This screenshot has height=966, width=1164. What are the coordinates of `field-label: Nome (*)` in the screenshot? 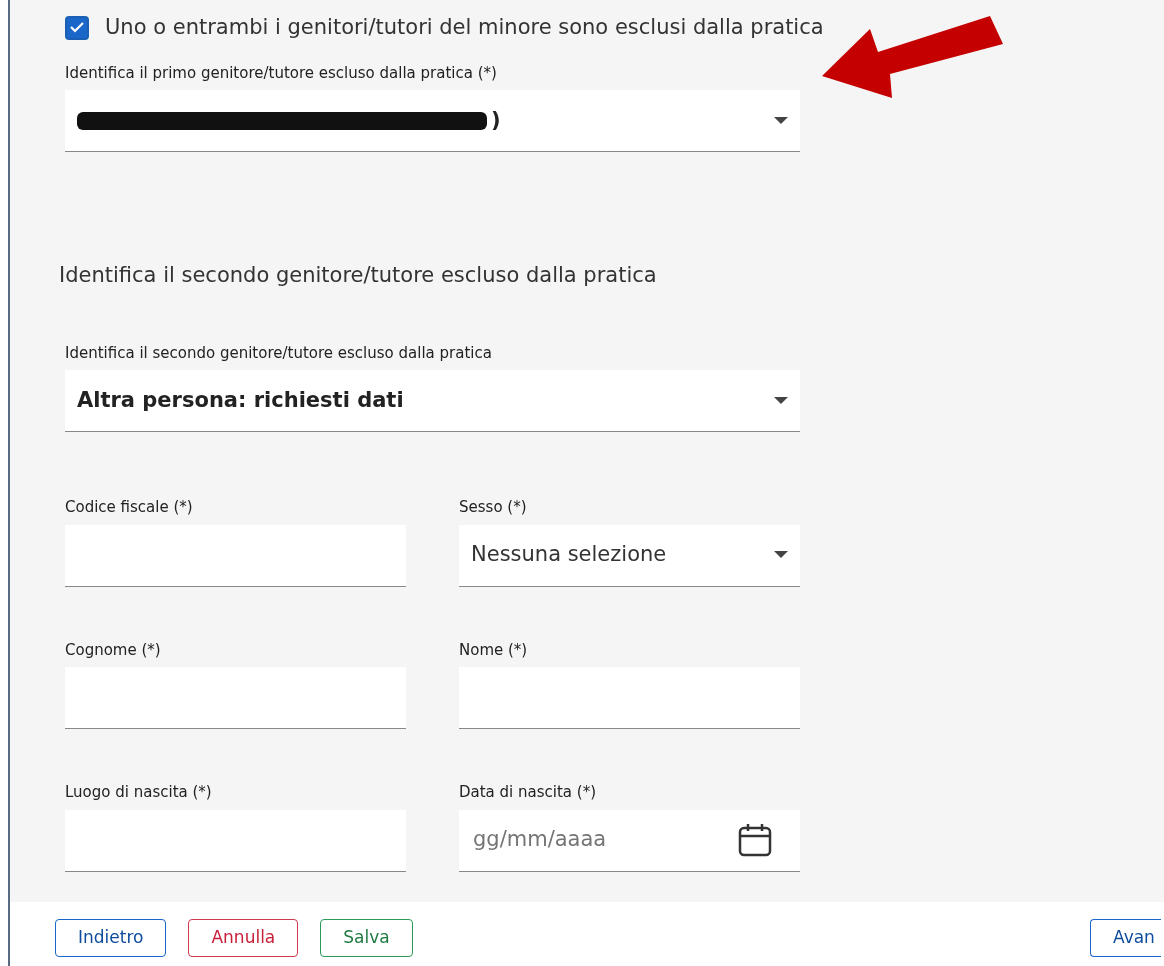 It's located at (494, 650).